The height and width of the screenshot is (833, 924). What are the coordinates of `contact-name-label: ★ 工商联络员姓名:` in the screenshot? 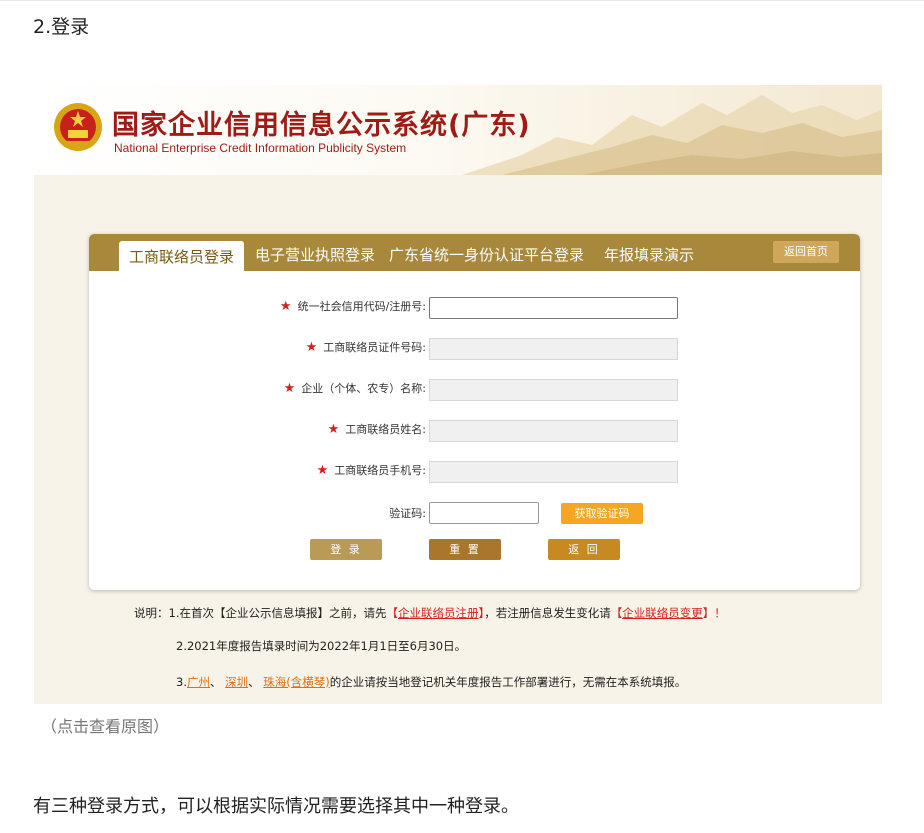 It's located at (376, 429).